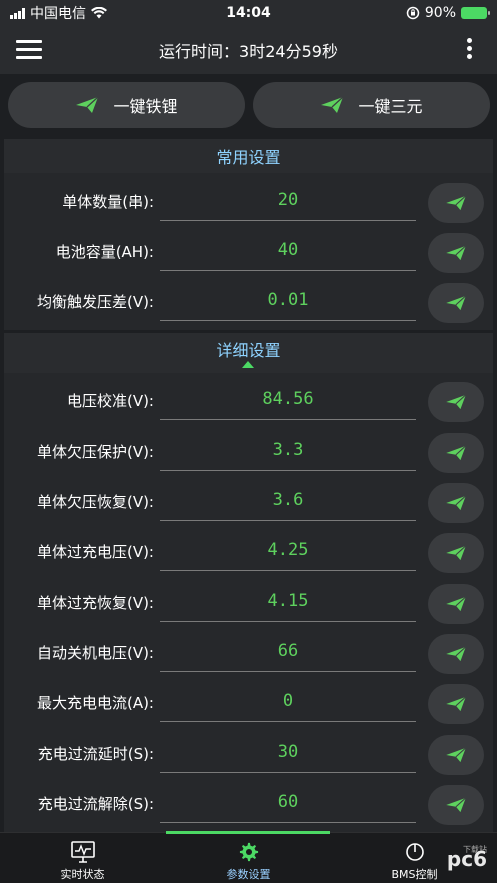 The width and height of the screenshot is (497, 883). I want to click on control-icon, so click(414, 852).